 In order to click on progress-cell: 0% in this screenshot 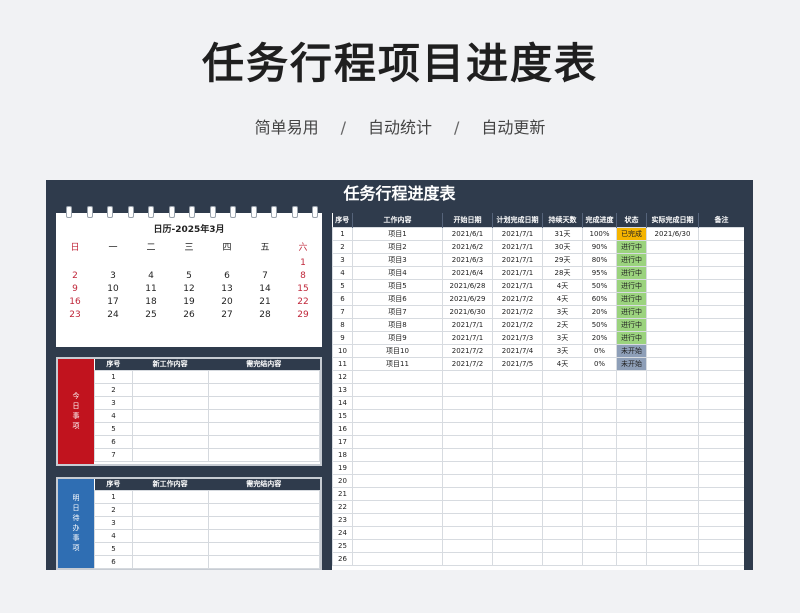, I will do `click(599, 350)`.